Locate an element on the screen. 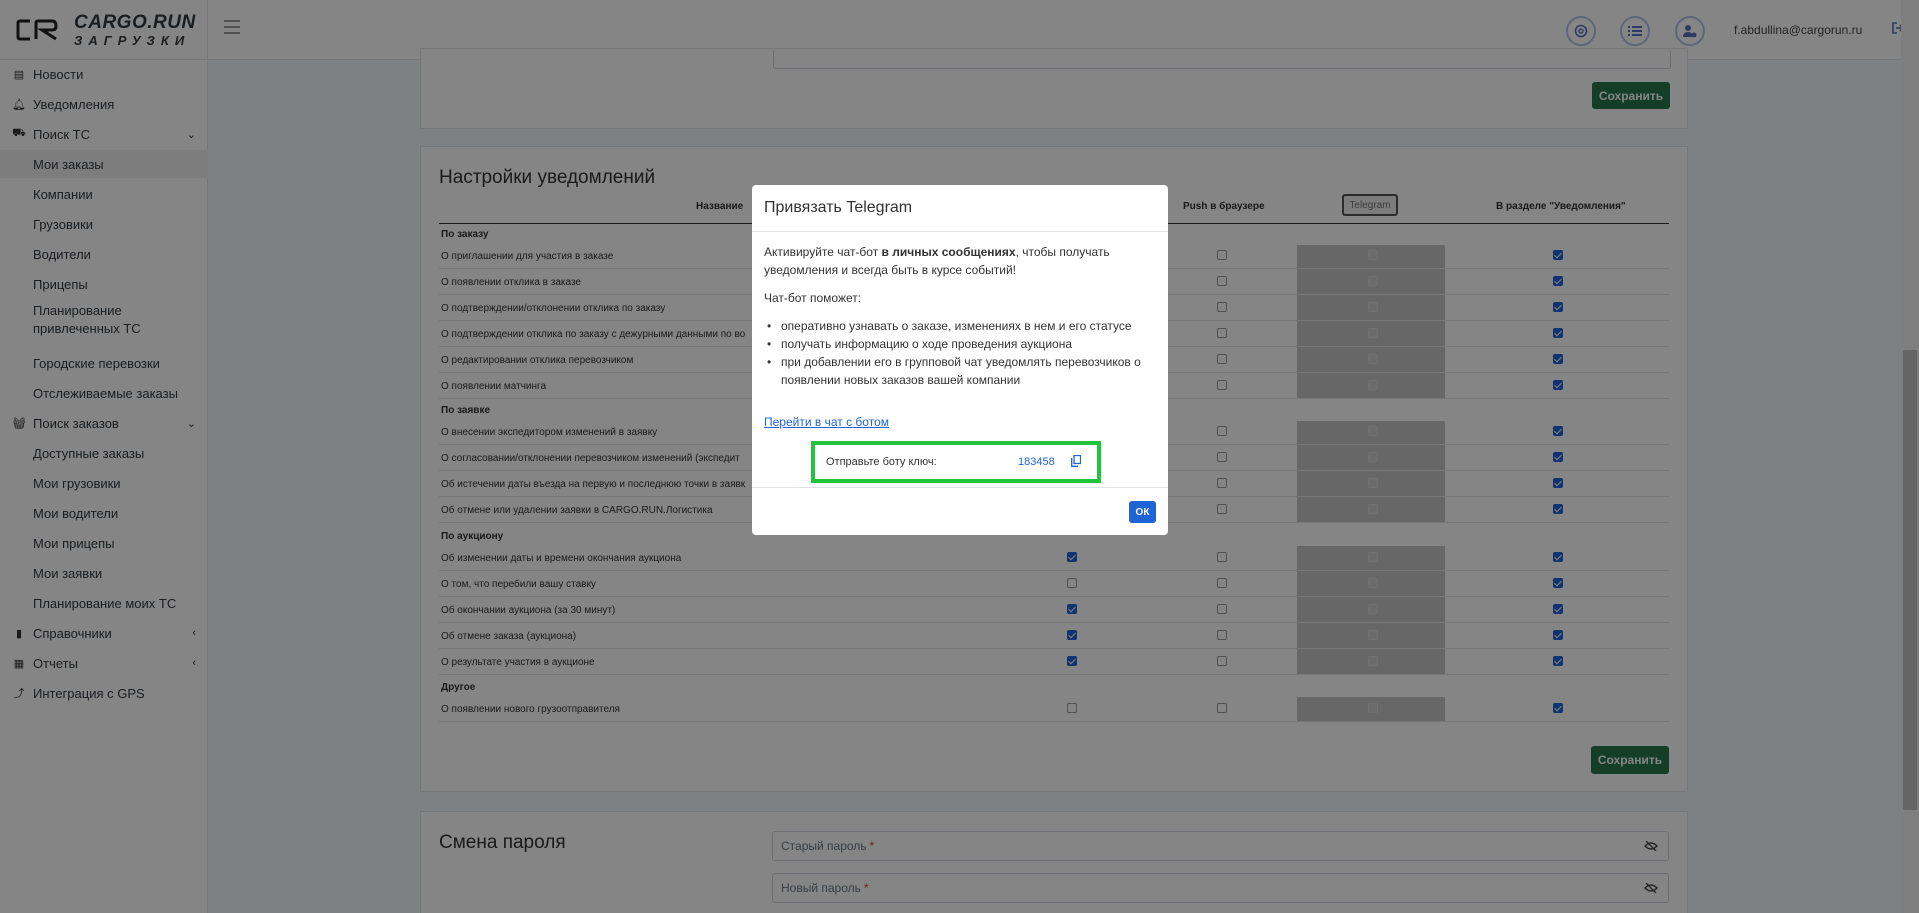  intro-bold: в личных сообщениях is located at coordinates (948, 252).